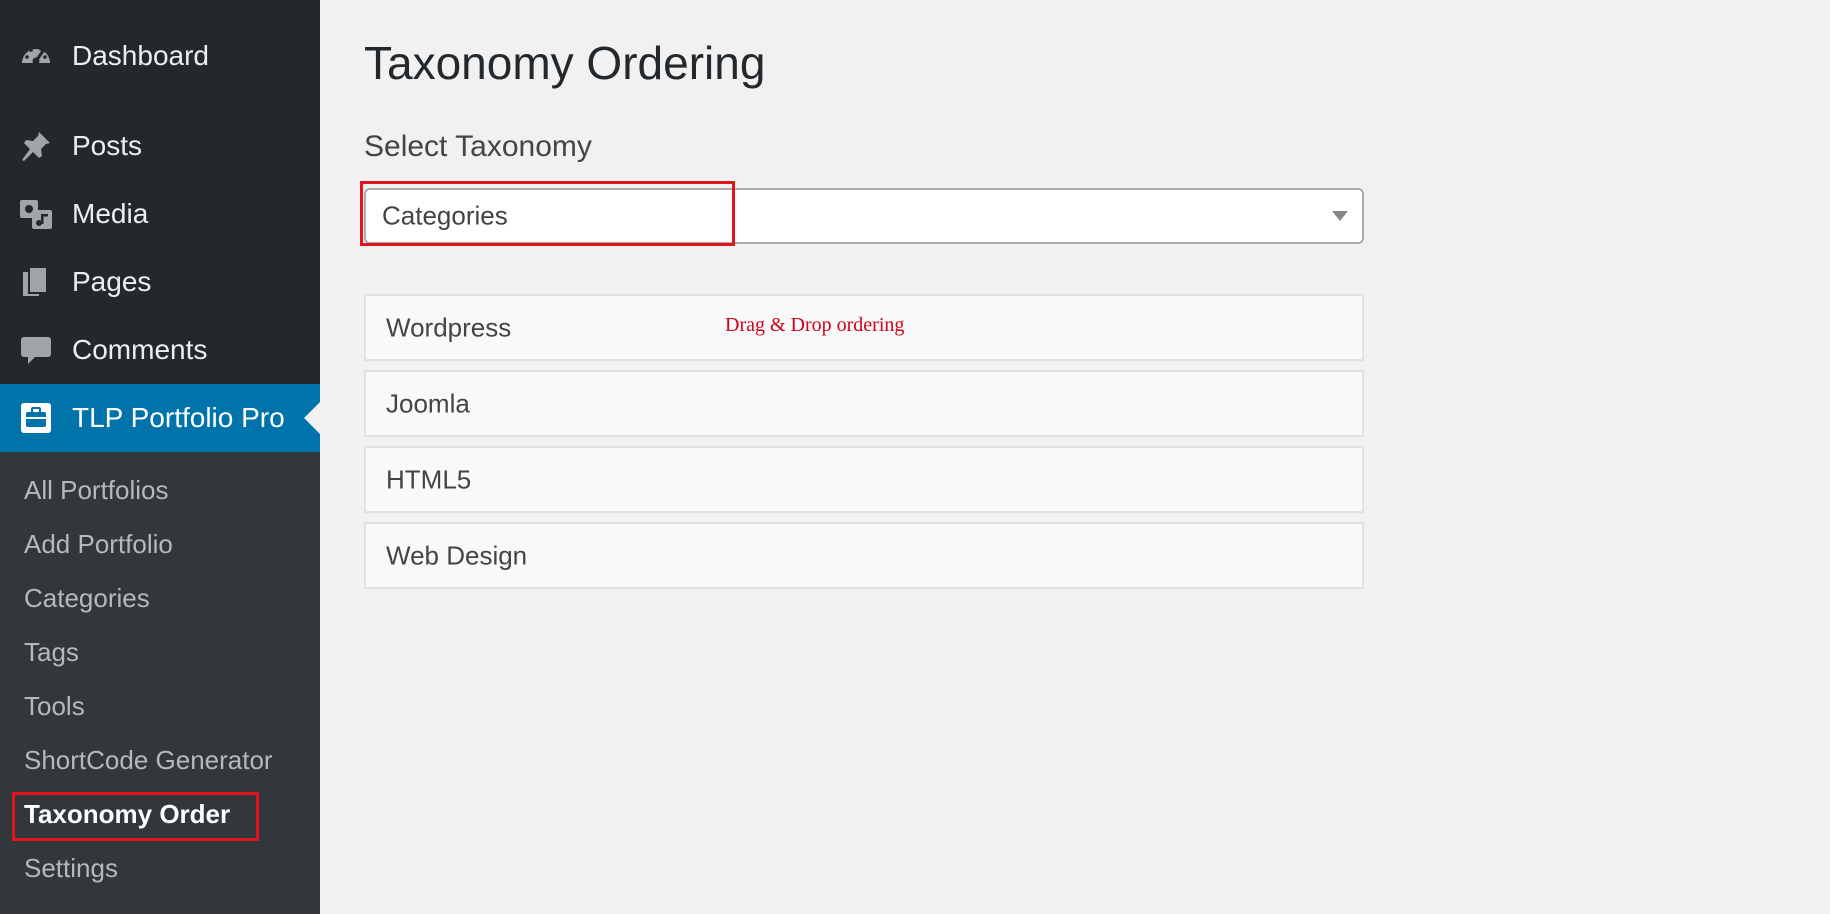 The width and height of the screenshot is (1830, 914). What do you see at coordinates (160, 214) in the screenshot?
I see `menu-item-media: Media` at bounding box center [160, 214].